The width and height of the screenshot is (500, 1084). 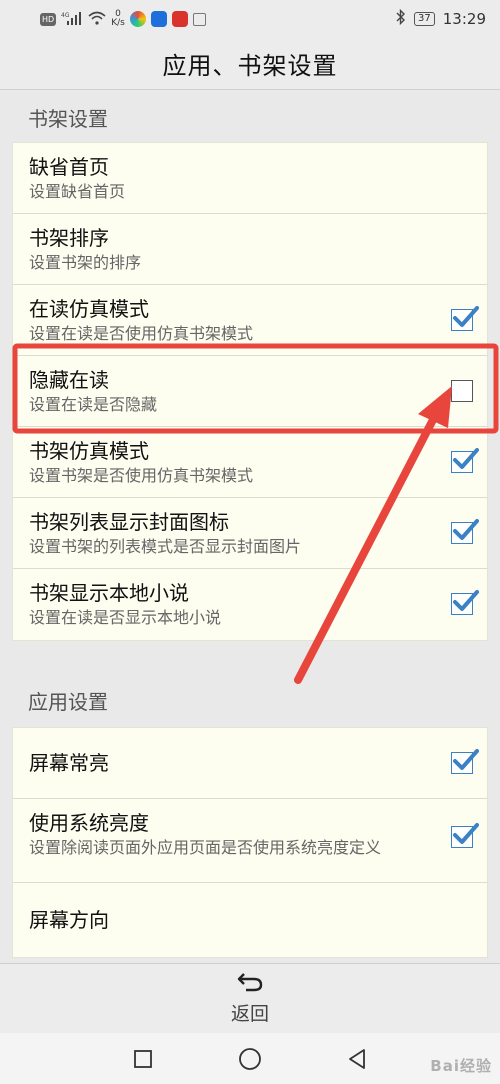 I want to click on setting-title: 书架仿真模式, so click(x=89, y=451).